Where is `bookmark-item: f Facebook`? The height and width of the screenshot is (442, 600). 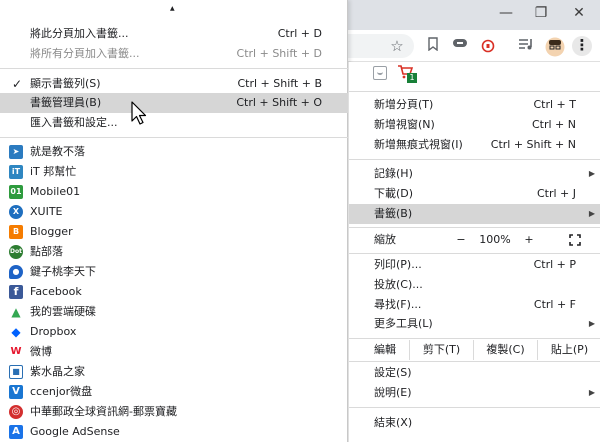
bookmark-item: f Facebook is located at coordinates (174, 292).